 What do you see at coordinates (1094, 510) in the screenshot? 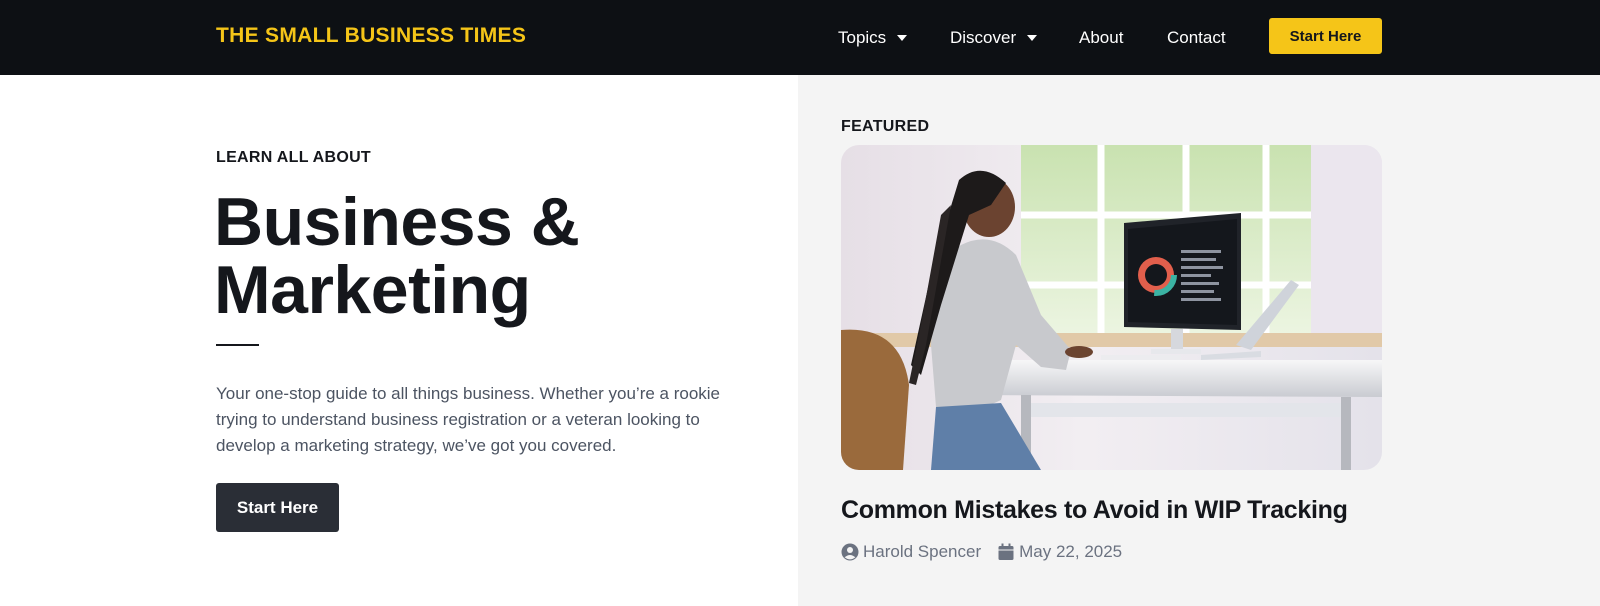
I see `featured-article-title: Common Mistakes to Avoid in WIP Tracking` at bounding box center [1094, 510].